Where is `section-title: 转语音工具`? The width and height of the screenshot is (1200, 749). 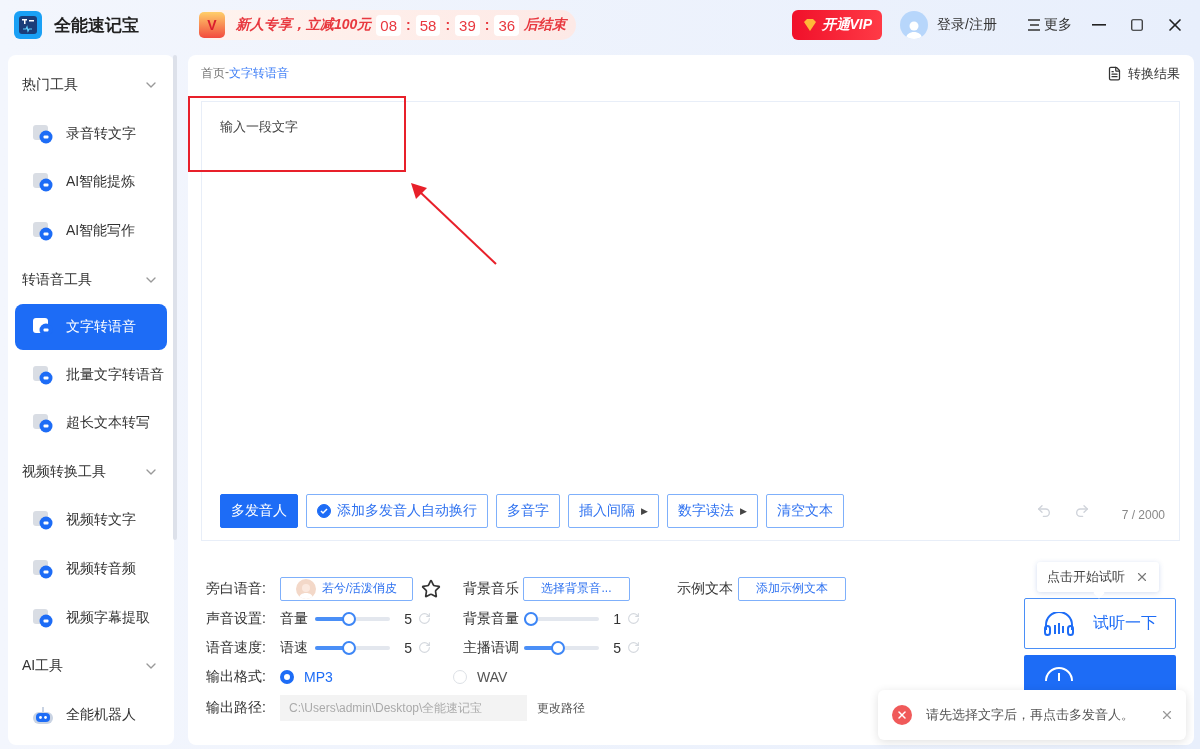 section-title: 转语音工具 is located at coordinates (57, 279).